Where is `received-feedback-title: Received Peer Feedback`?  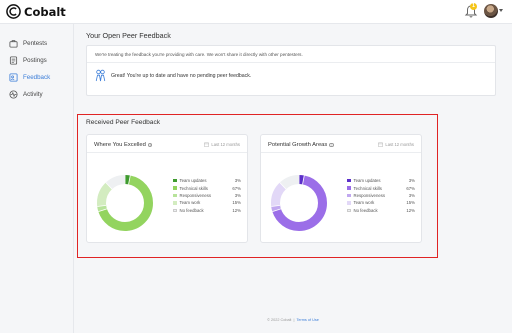 received-feedback-title: Received Peer Feedback is located at coordinates (123, 122).